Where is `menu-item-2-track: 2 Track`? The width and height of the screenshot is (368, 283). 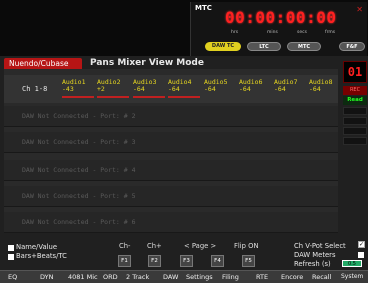 menu-item-2-track: 2 Track is located at coordinates (137, 277).